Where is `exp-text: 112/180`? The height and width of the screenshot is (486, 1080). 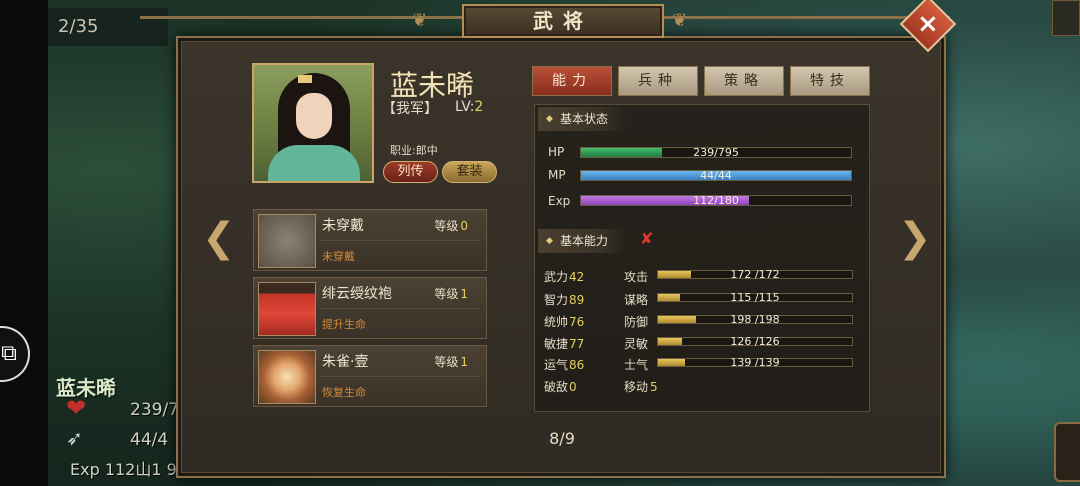
exp-text: 112/180 is located at coordinates (716, 200).